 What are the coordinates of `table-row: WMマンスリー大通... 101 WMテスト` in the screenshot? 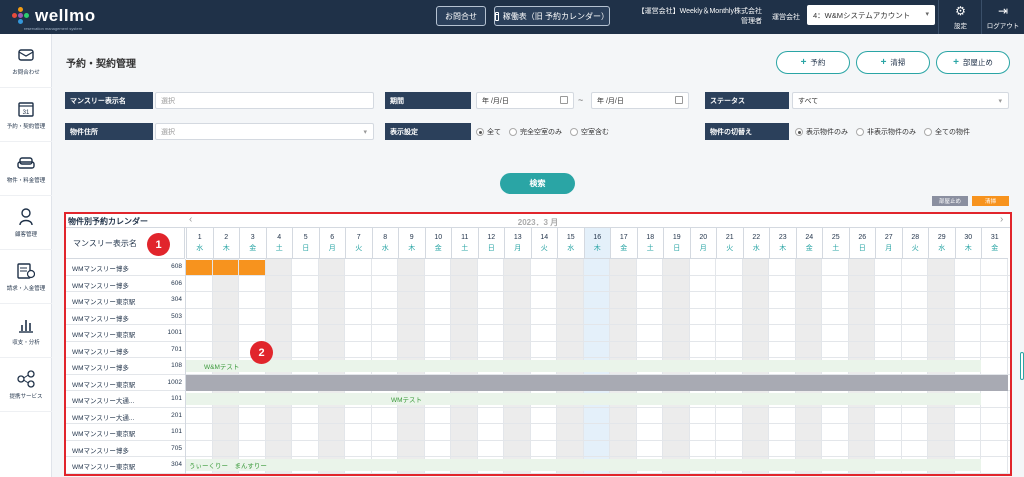 It's located at (538, 399).